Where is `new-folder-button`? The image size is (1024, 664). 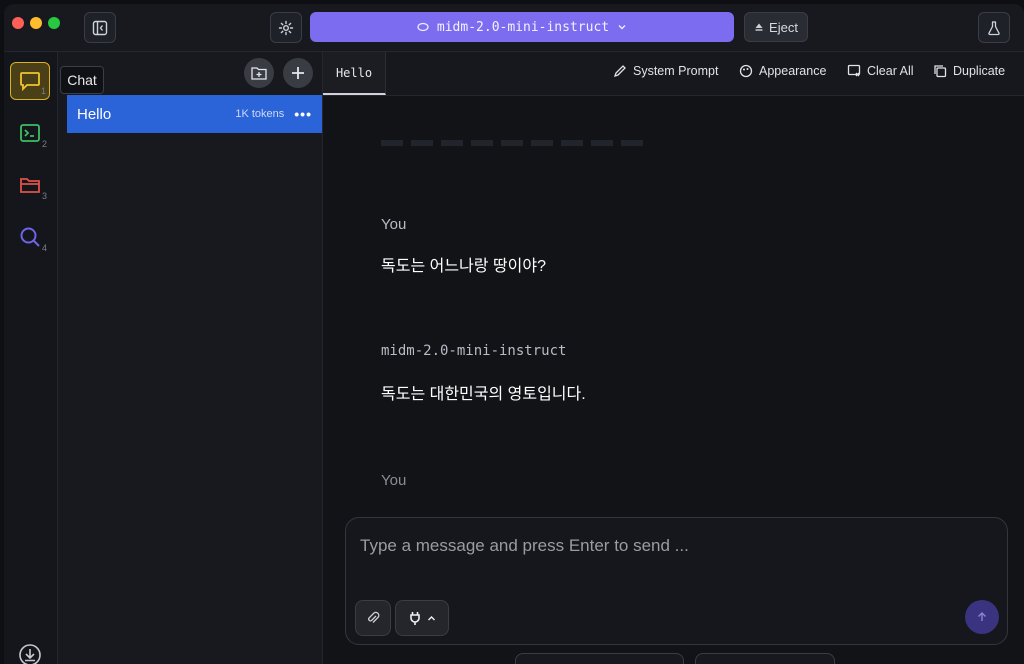
new-folder-button is located at coordinates (259, 73).